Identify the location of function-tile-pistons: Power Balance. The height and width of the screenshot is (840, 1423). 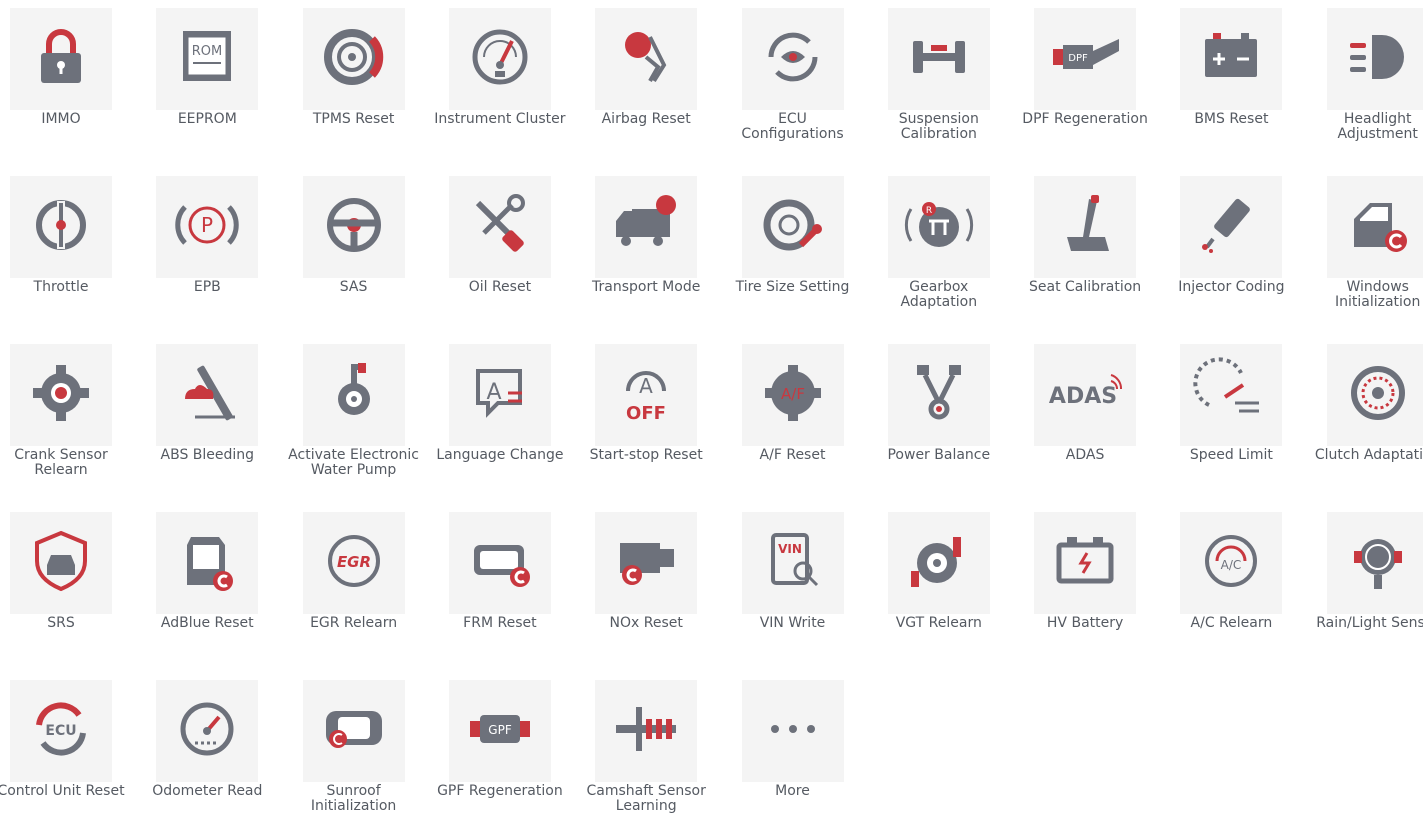
(951, 420).